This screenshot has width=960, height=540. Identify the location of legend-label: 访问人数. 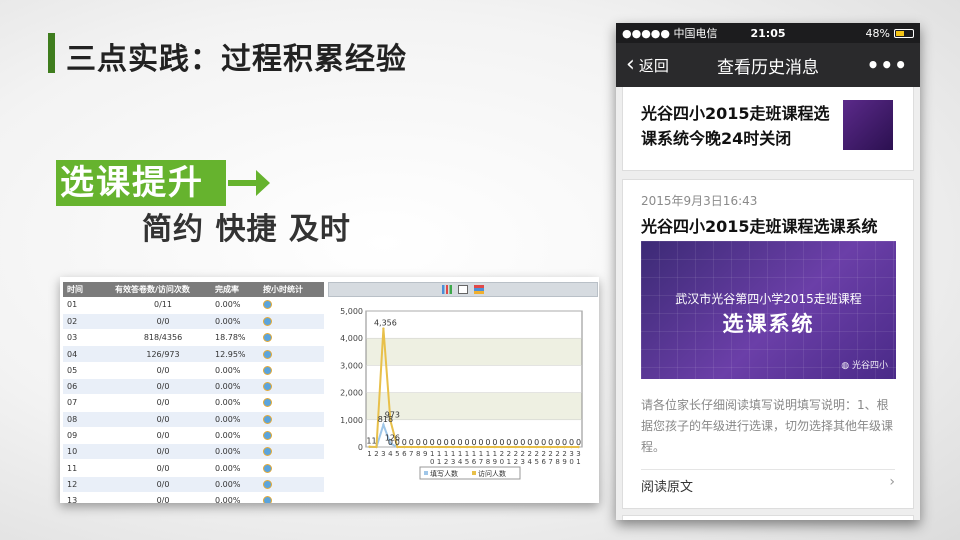
(492, 473).